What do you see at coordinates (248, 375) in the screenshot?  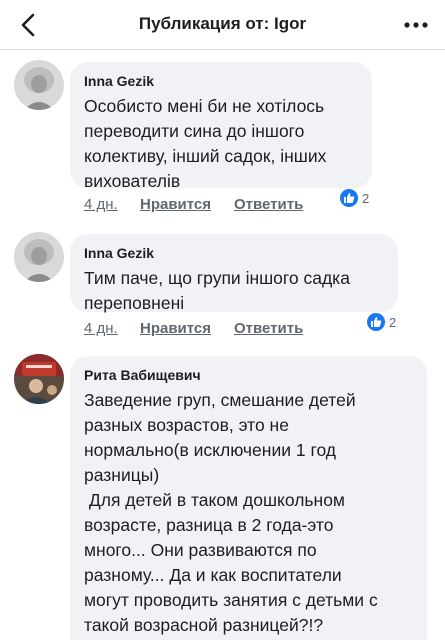 I see `comment-author: Рита Вабищевич` at bounding box center [248, 375].